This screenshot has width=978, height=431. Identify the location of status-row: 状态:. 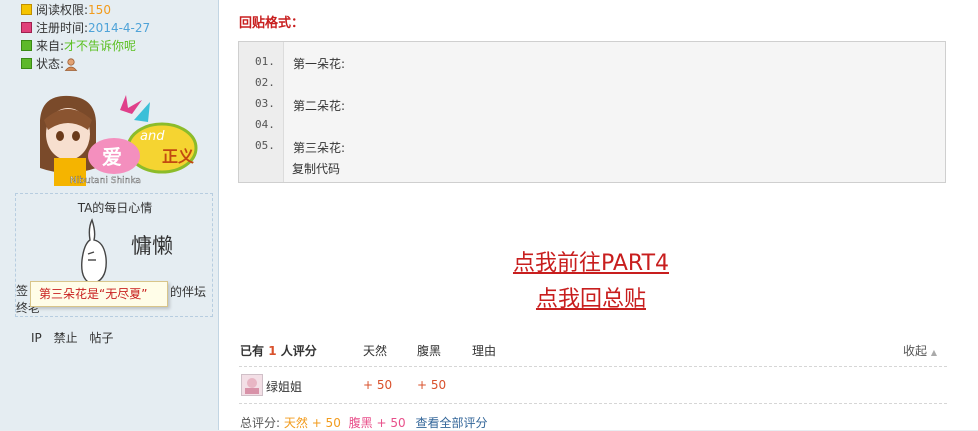
(49, 63).